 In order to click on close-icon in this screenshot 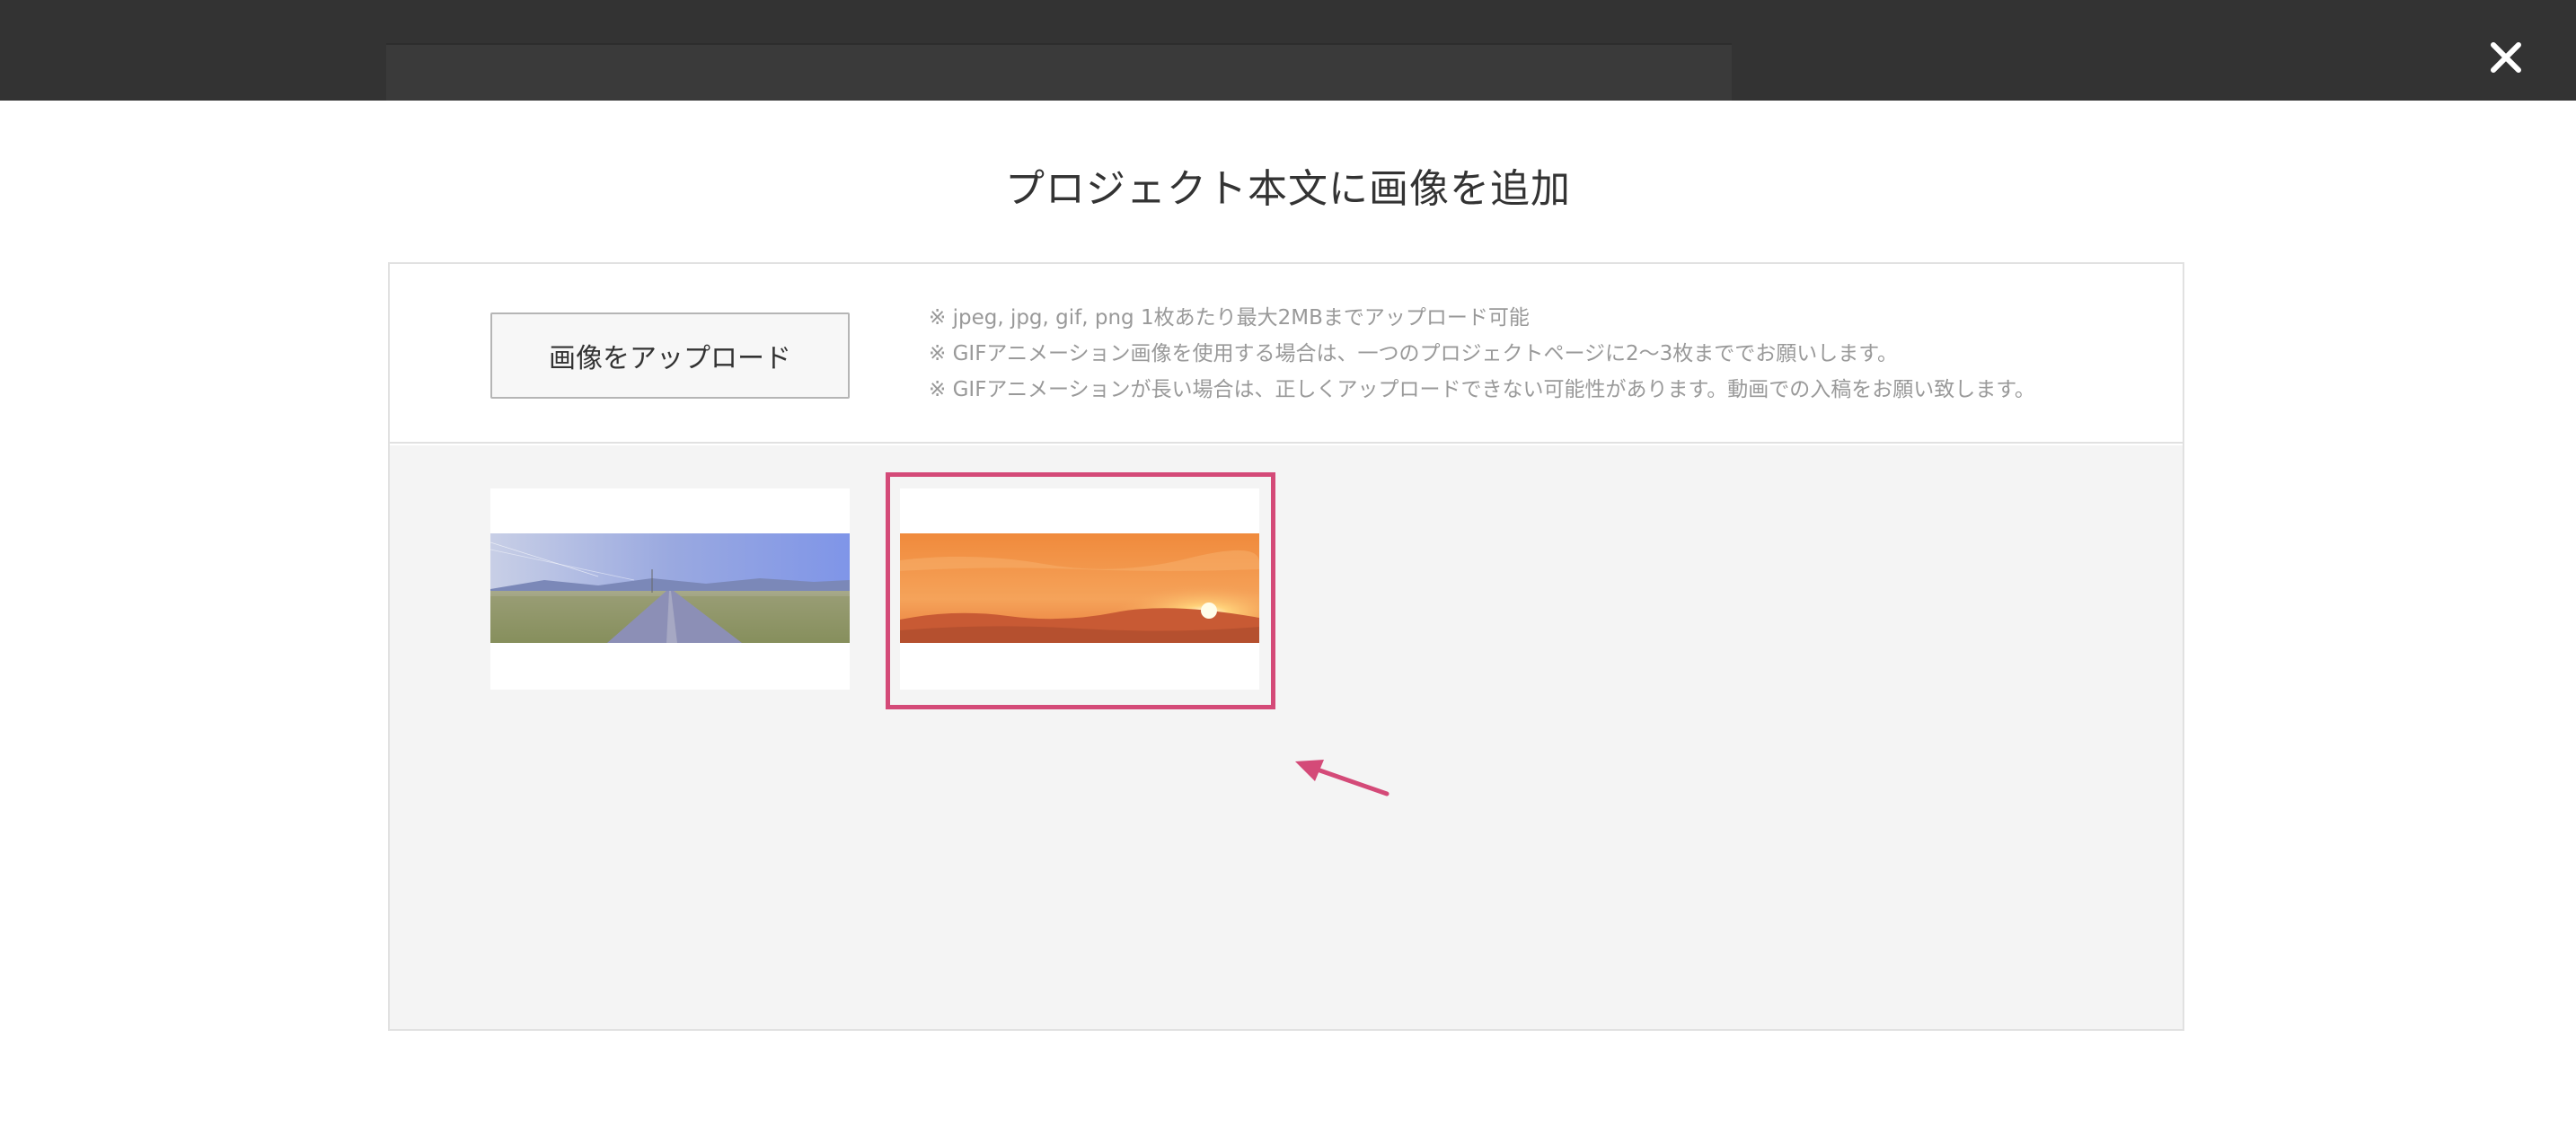, I will do `click(2505, 57)`.